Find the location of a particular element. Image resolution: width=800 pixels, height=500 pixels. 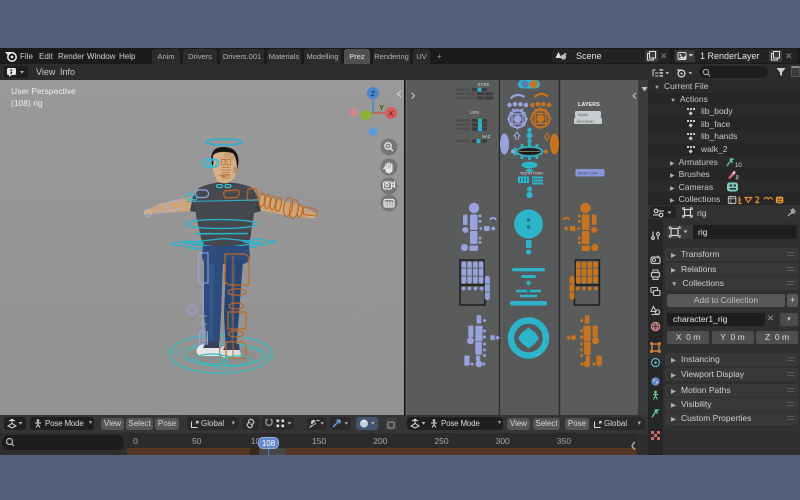

svg-text: LIPS is located at coordinates (474, 112).